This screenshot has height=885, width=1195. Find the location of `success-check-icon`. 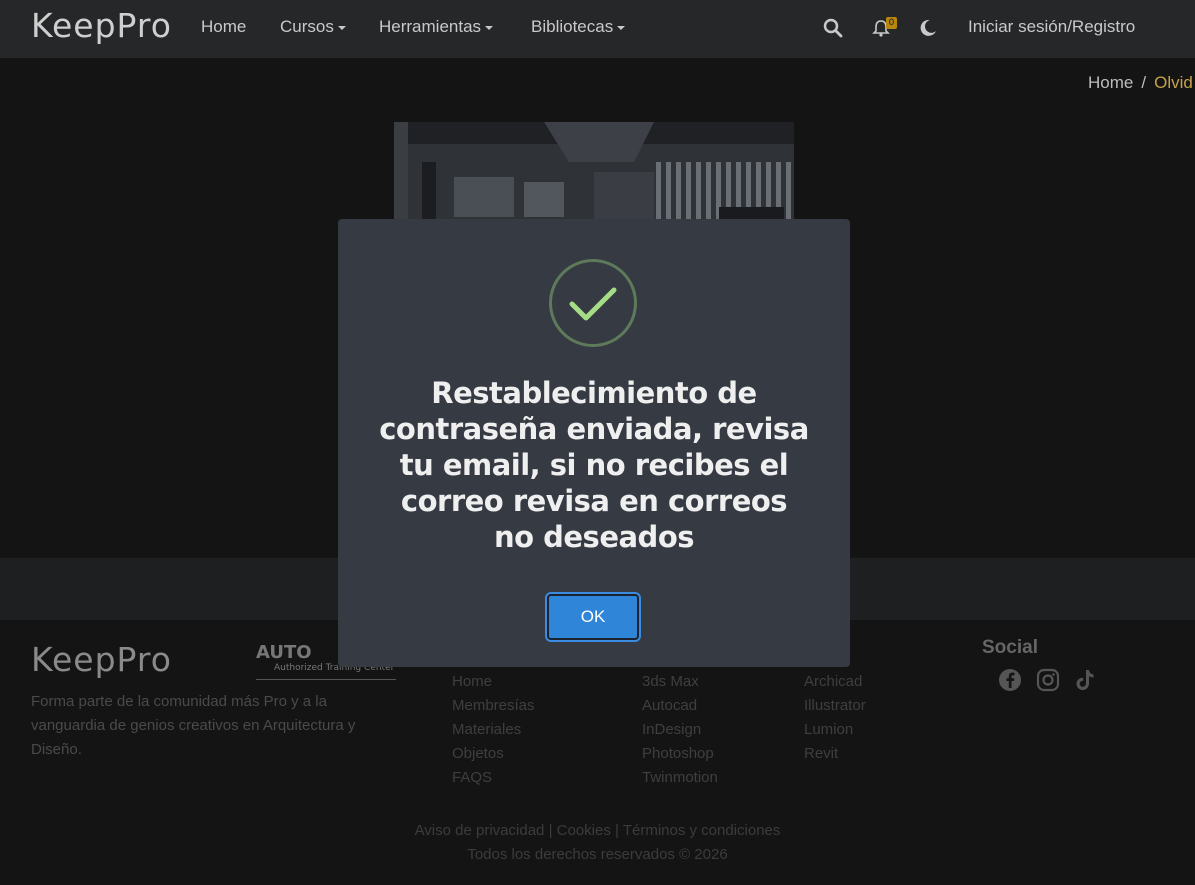

success-check-icon is located at coordinates (593, 303).